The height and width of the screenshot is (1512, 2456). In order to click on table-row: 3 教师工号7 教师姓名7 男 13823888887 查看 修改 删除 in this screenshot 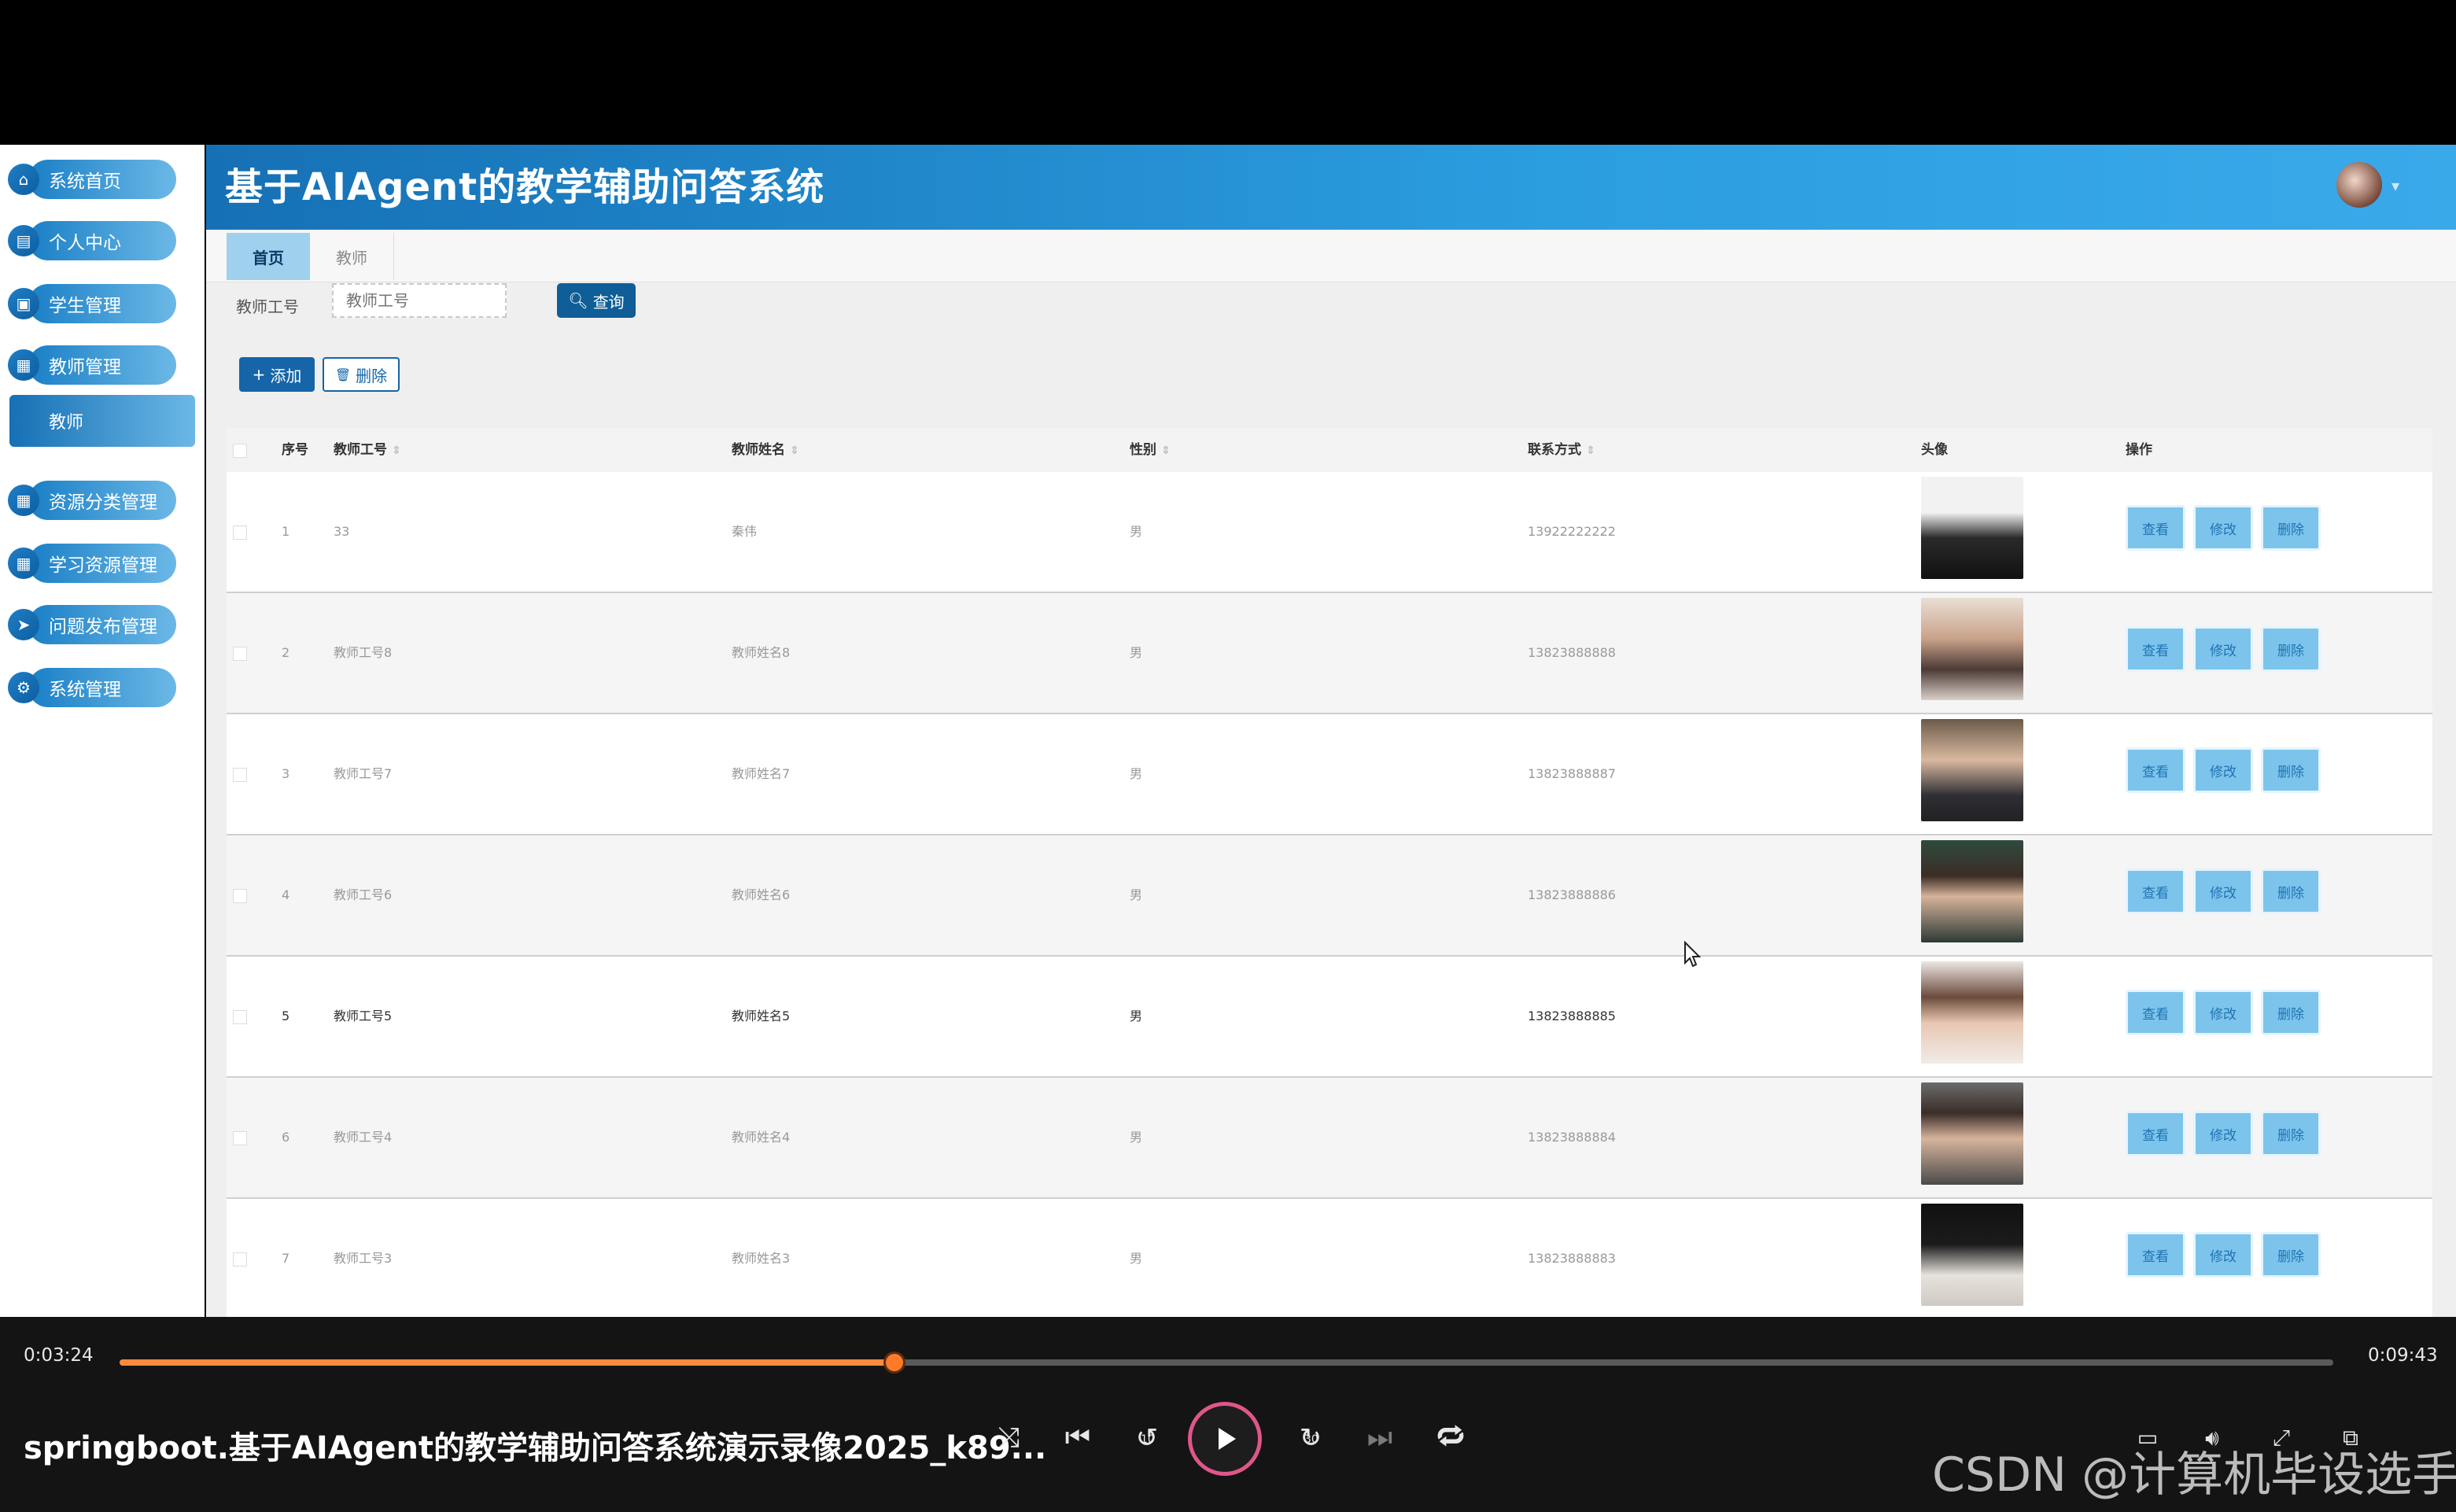, I will do `click(1329, 774)`.